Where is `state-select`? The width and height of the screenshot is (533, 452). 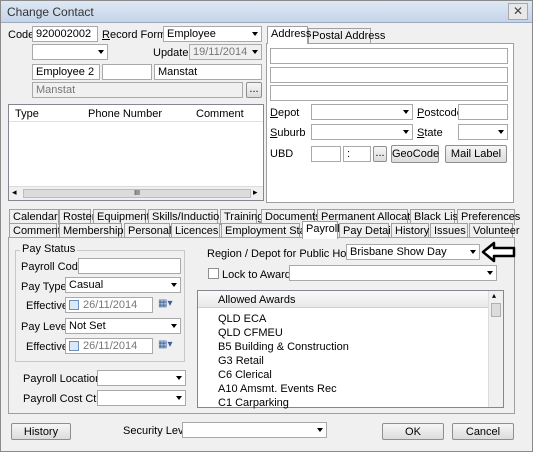 state-select is located at coordinates (483, 132).